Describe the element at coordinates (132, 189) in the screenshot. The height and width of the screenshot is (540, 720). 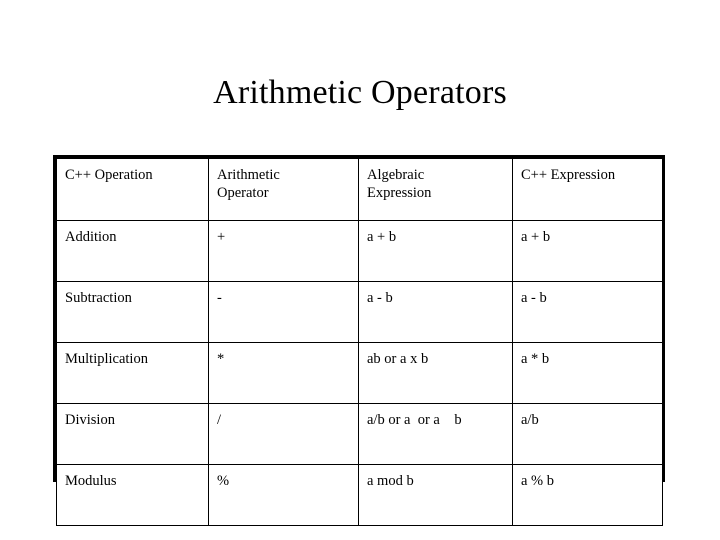
I see `column-header-cpp-operation: C++ Operation` at that location.